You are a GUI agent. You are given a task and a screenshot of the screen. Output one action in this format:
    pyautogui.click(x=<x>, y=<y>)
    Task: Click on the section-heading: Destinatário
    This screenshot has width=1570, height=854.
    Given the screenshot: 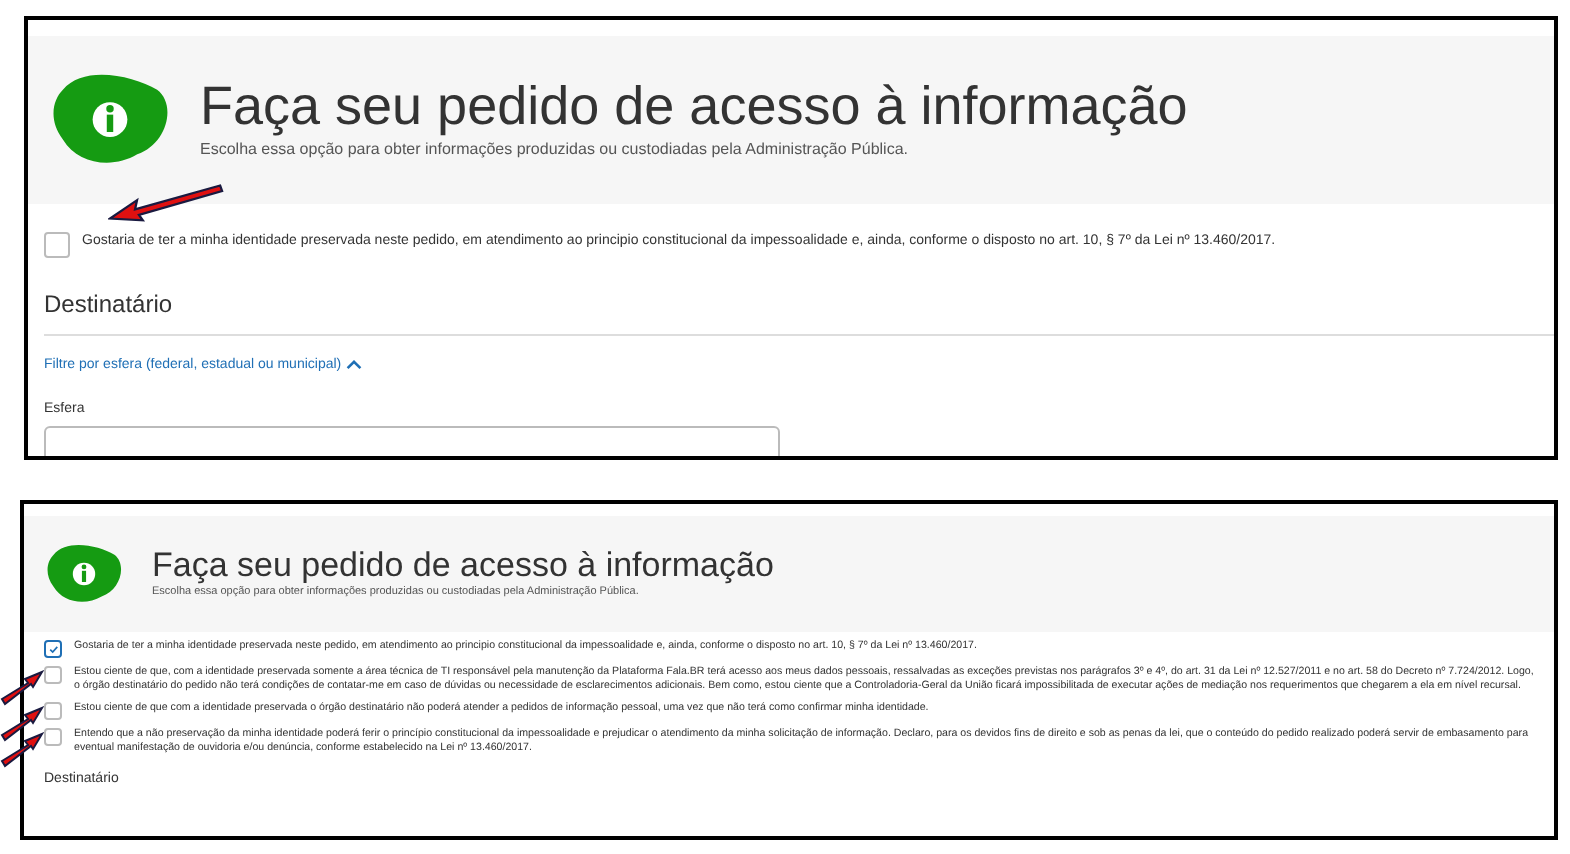 What is the action you would take?
    pyautogui.click(x=109, y=305)
    